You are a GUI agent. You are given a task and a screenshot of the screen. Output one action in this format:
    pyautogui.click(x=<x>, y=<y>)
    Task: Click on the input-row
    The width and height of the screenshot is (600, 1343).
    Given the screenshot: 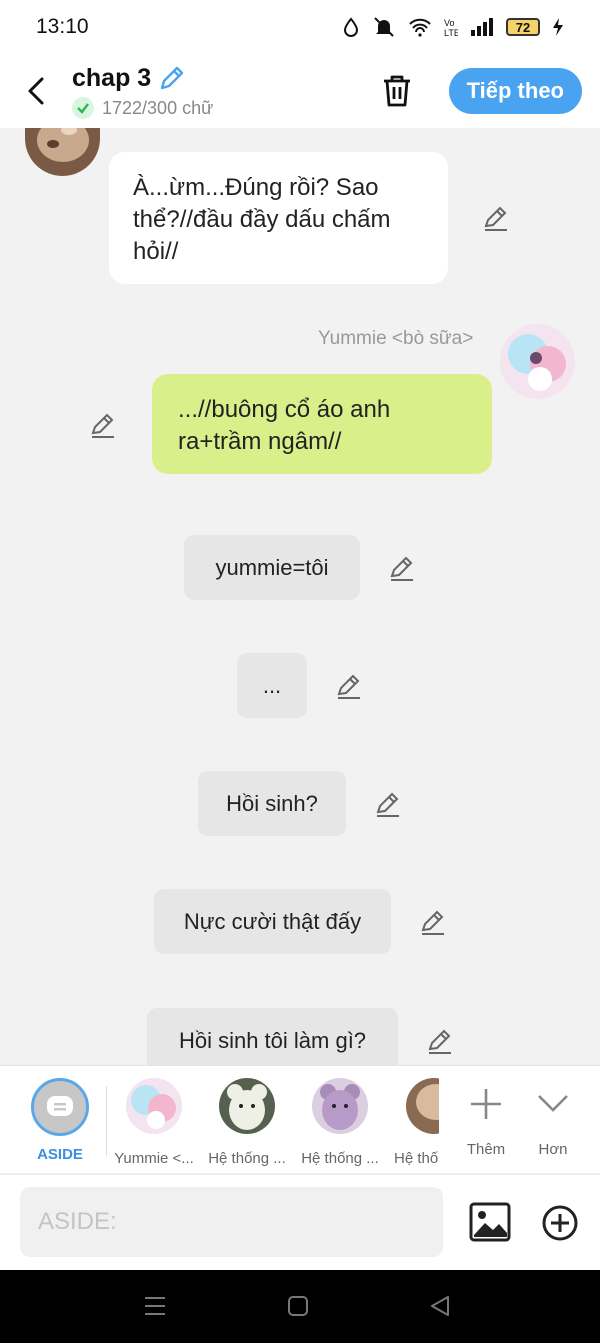 What is the action you would take?
    pyautogui.click(x=300, y=1222)
    